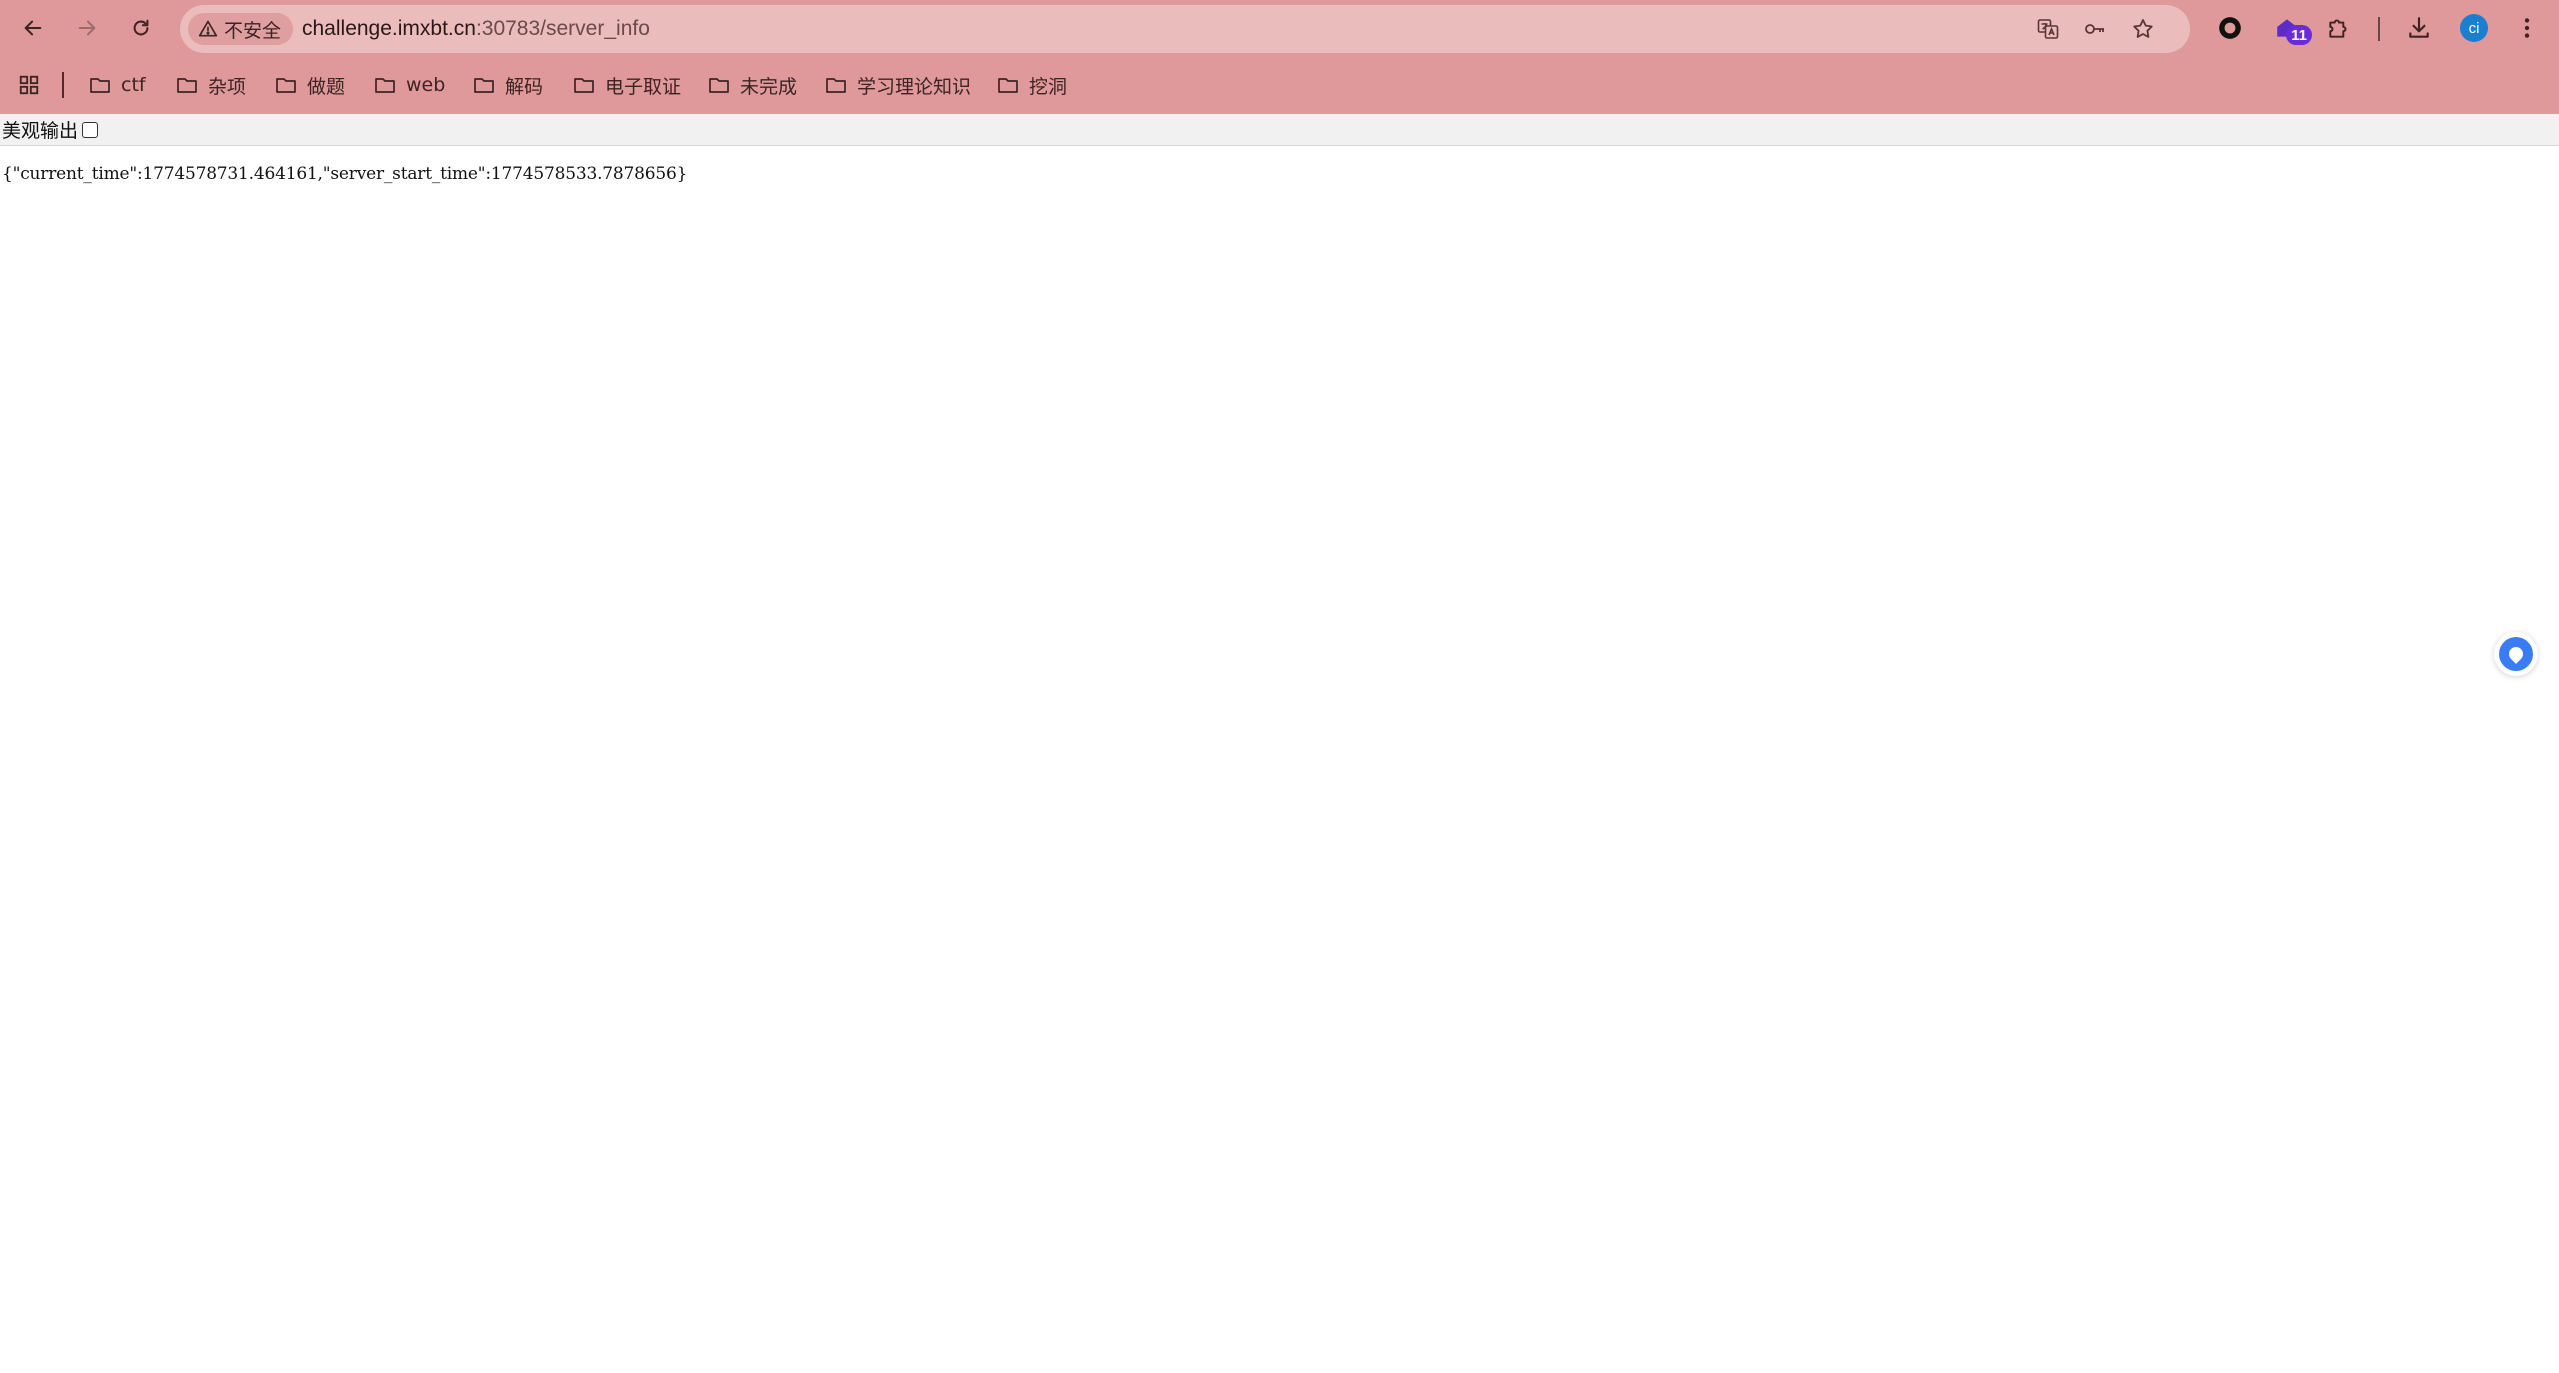 The width and height of the screenshot is (2559, 1373). I want to click on forward-button, so click(87, 28).